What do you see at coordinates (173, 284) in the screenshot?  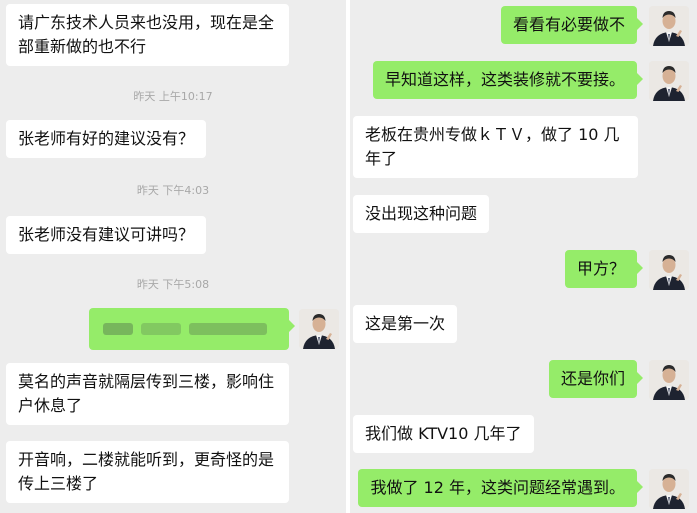 I see `timestamp: 昨天 下午5:08` at bounding box center [173, 284].